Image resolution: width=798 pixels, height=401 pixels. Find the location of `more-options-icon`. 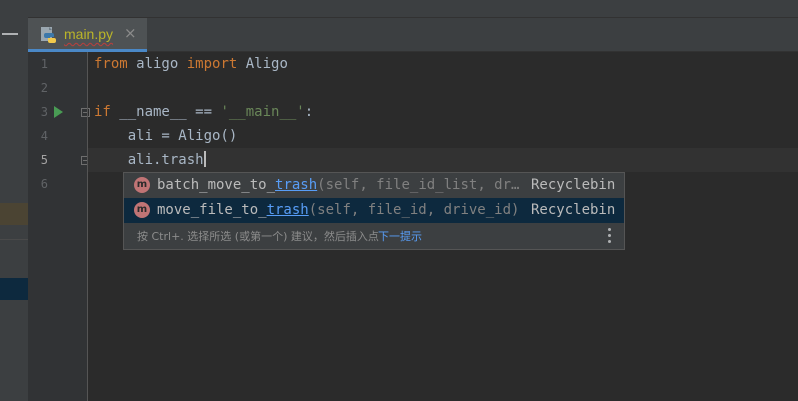

more-options-icon is located at coordinates (610, 236).